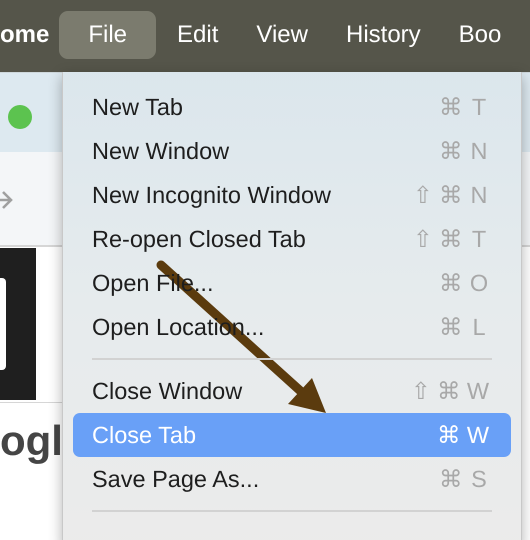 The height and width of the screenshot is (540, 530). Describe the element at coordinates (25, 35) in the screenshot. I see `app-name-menu: ome` at that location.